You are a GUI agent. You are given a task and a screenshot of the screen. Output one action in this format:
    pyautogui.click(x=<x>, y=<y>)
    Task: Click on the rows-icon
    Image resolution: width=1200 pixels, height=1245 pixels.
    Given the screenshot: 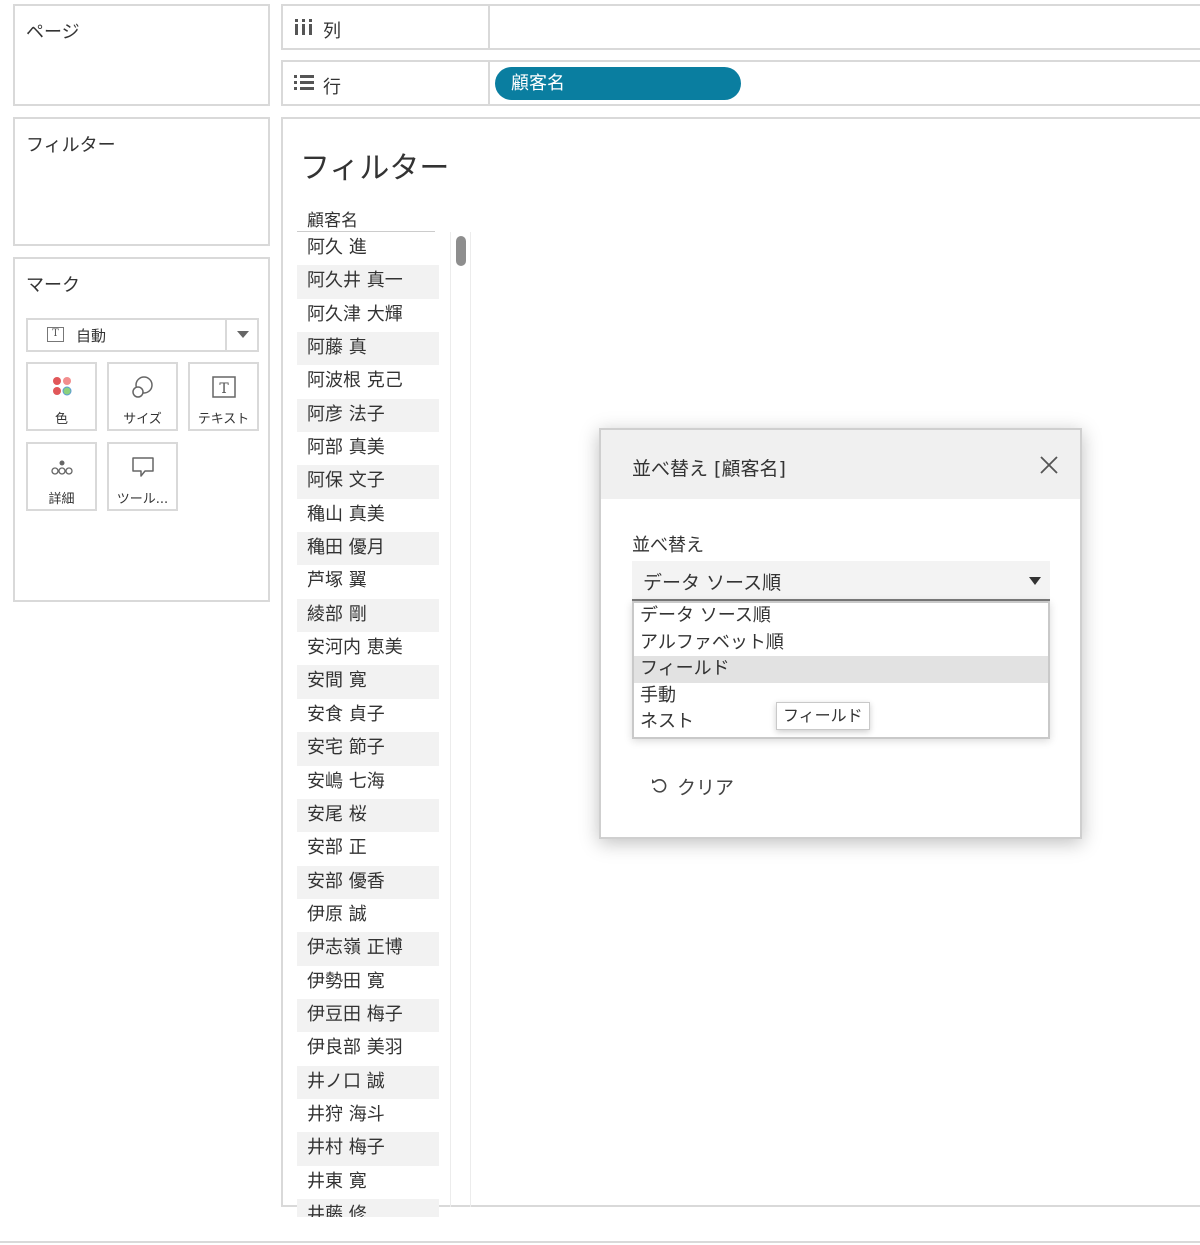 What is the action you would take?
    pyautogui.click(x=304, y=82)
    